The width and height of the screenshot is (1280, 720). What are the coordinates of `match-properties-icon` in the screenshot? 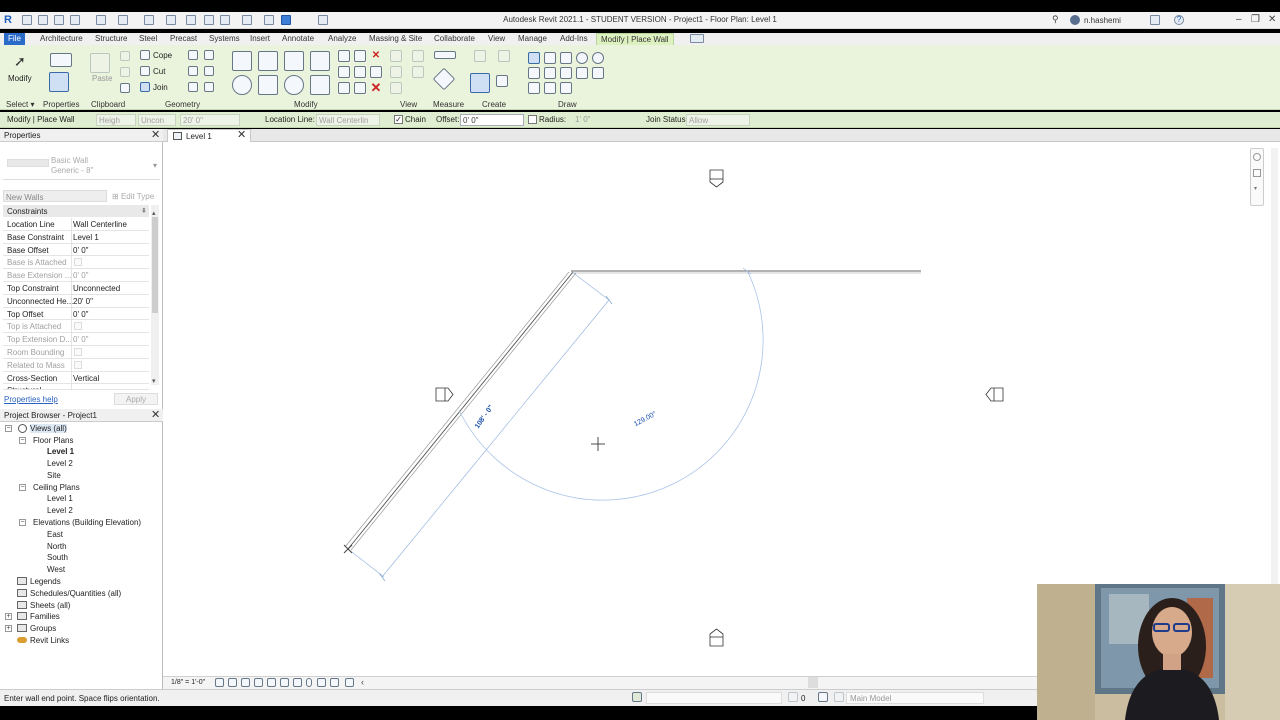 It's located at (125, 88).